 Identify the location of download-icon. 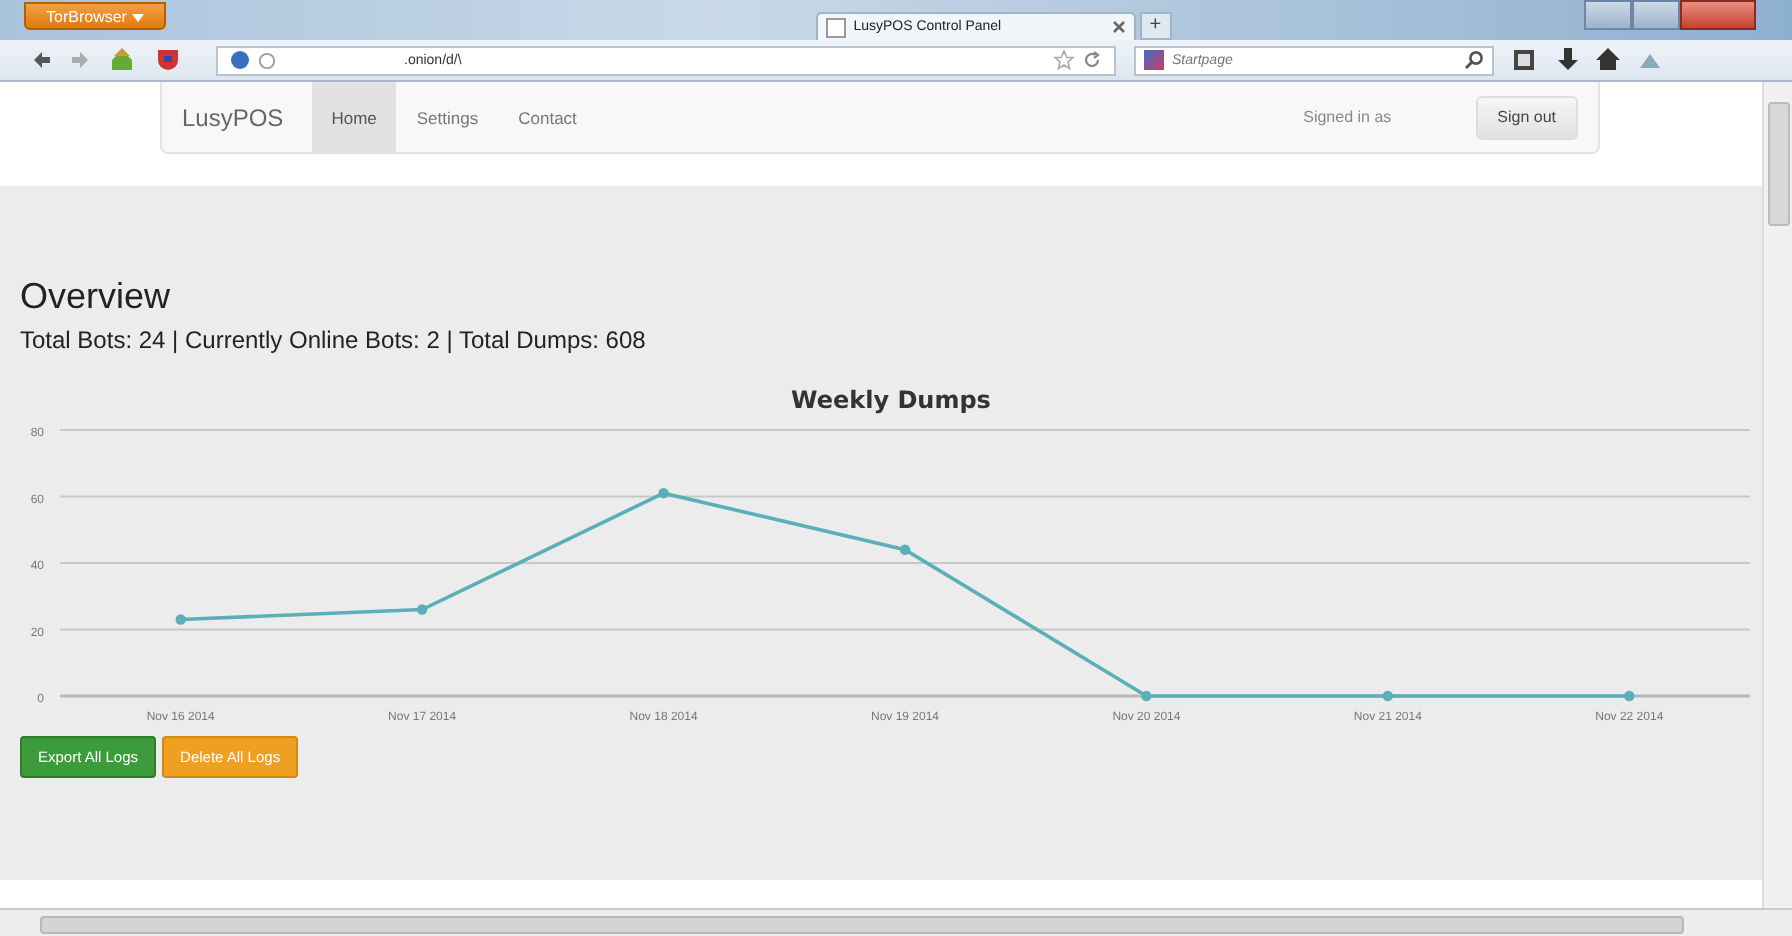
(1568, 60).